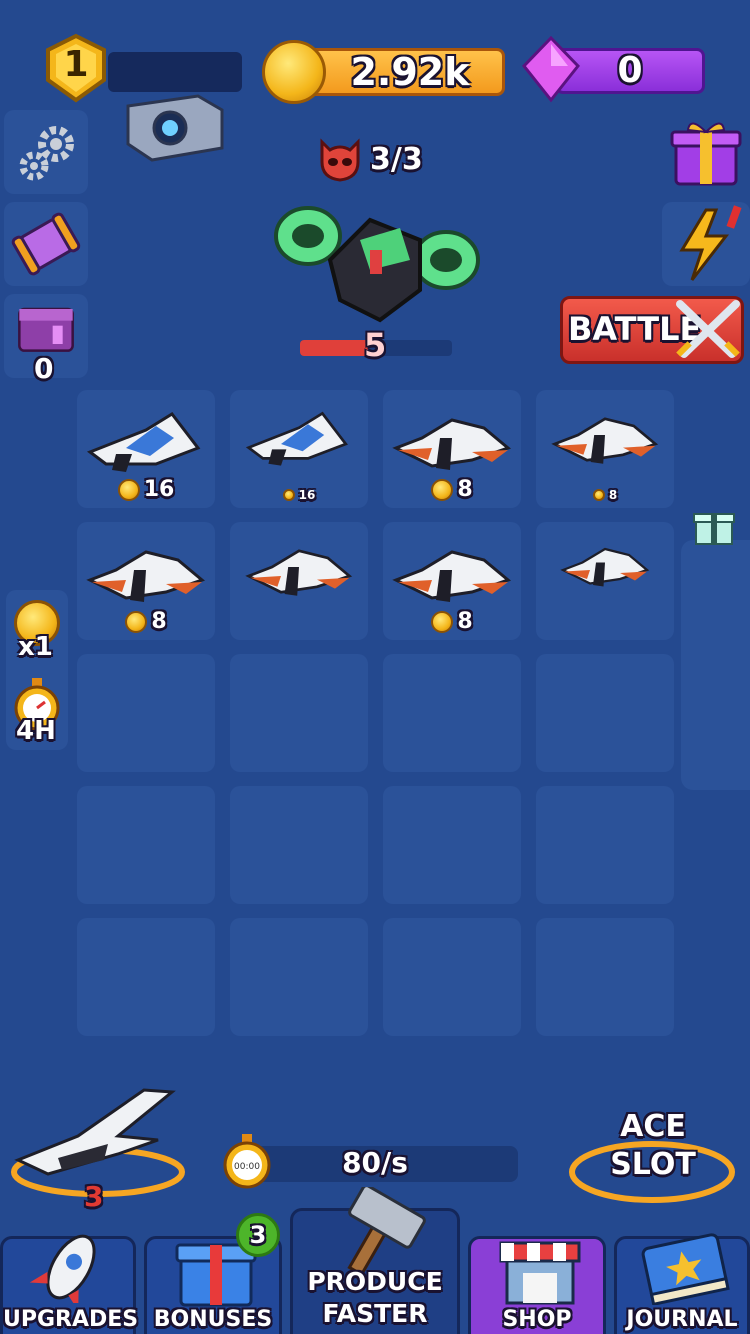 This screenshot has width=750, height=1334. Describe the element at coordinates (375, 1281) in the screenshot. I see `produce-line1: PRODUCE` at that location.